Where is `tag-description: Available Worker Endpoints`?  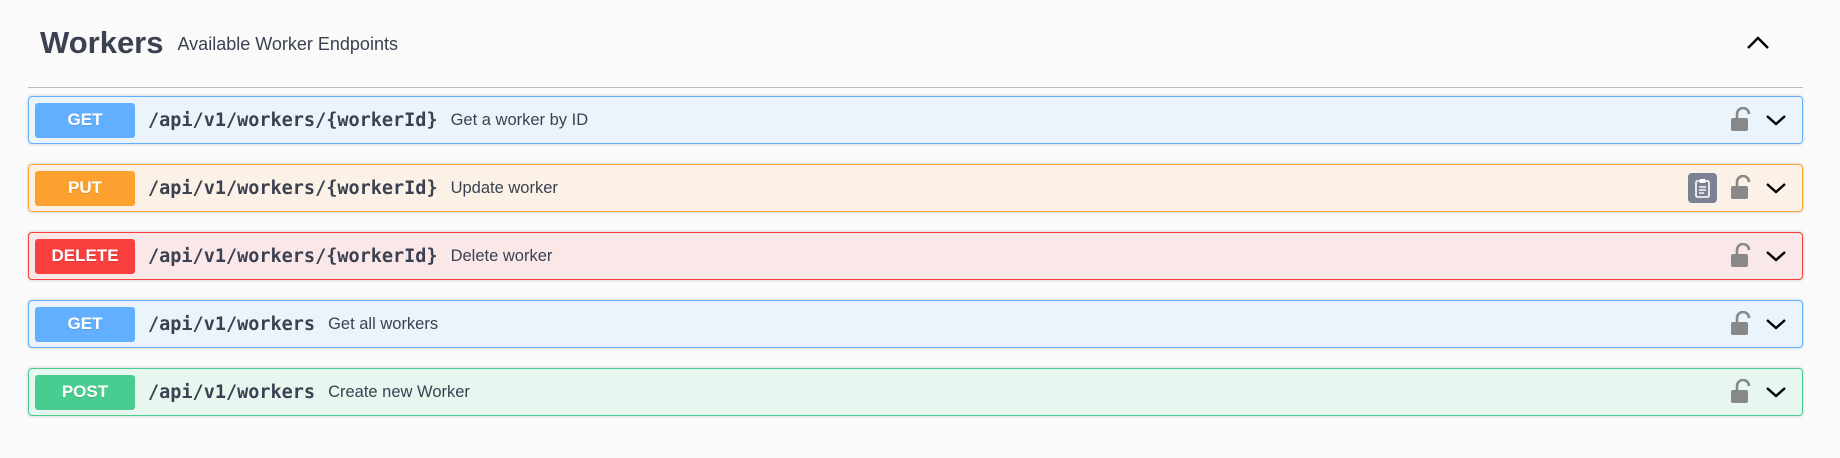
tag-description: Available Worker Endpoints is located at coordinates (287, 43).